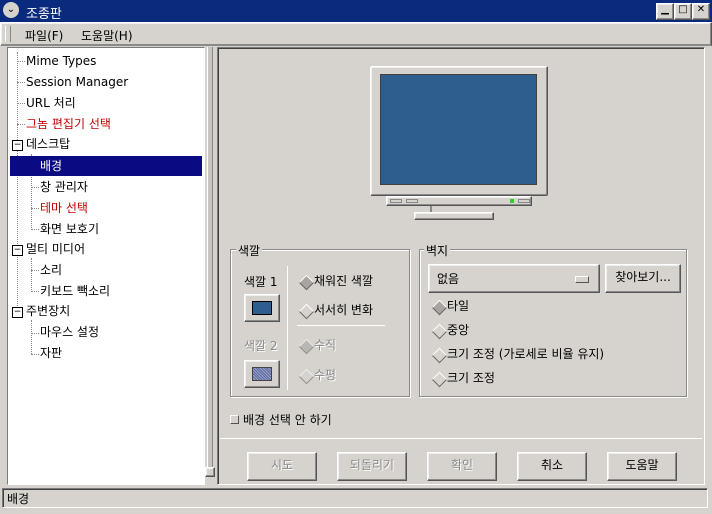 This screenshot has height=514, width=712. What do you see at coordinates (471, 377) in the screenshot?
I see `scale-label: 크기 조정` at bounding box center [471, 377].